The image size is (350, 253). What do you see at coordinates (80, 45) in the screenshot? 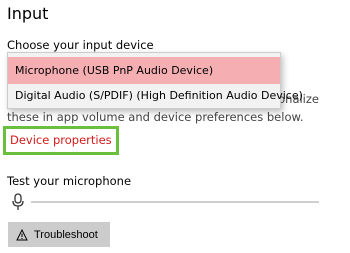
I see `input-device-label: Choose your input device` at bounding box center [80, 45].